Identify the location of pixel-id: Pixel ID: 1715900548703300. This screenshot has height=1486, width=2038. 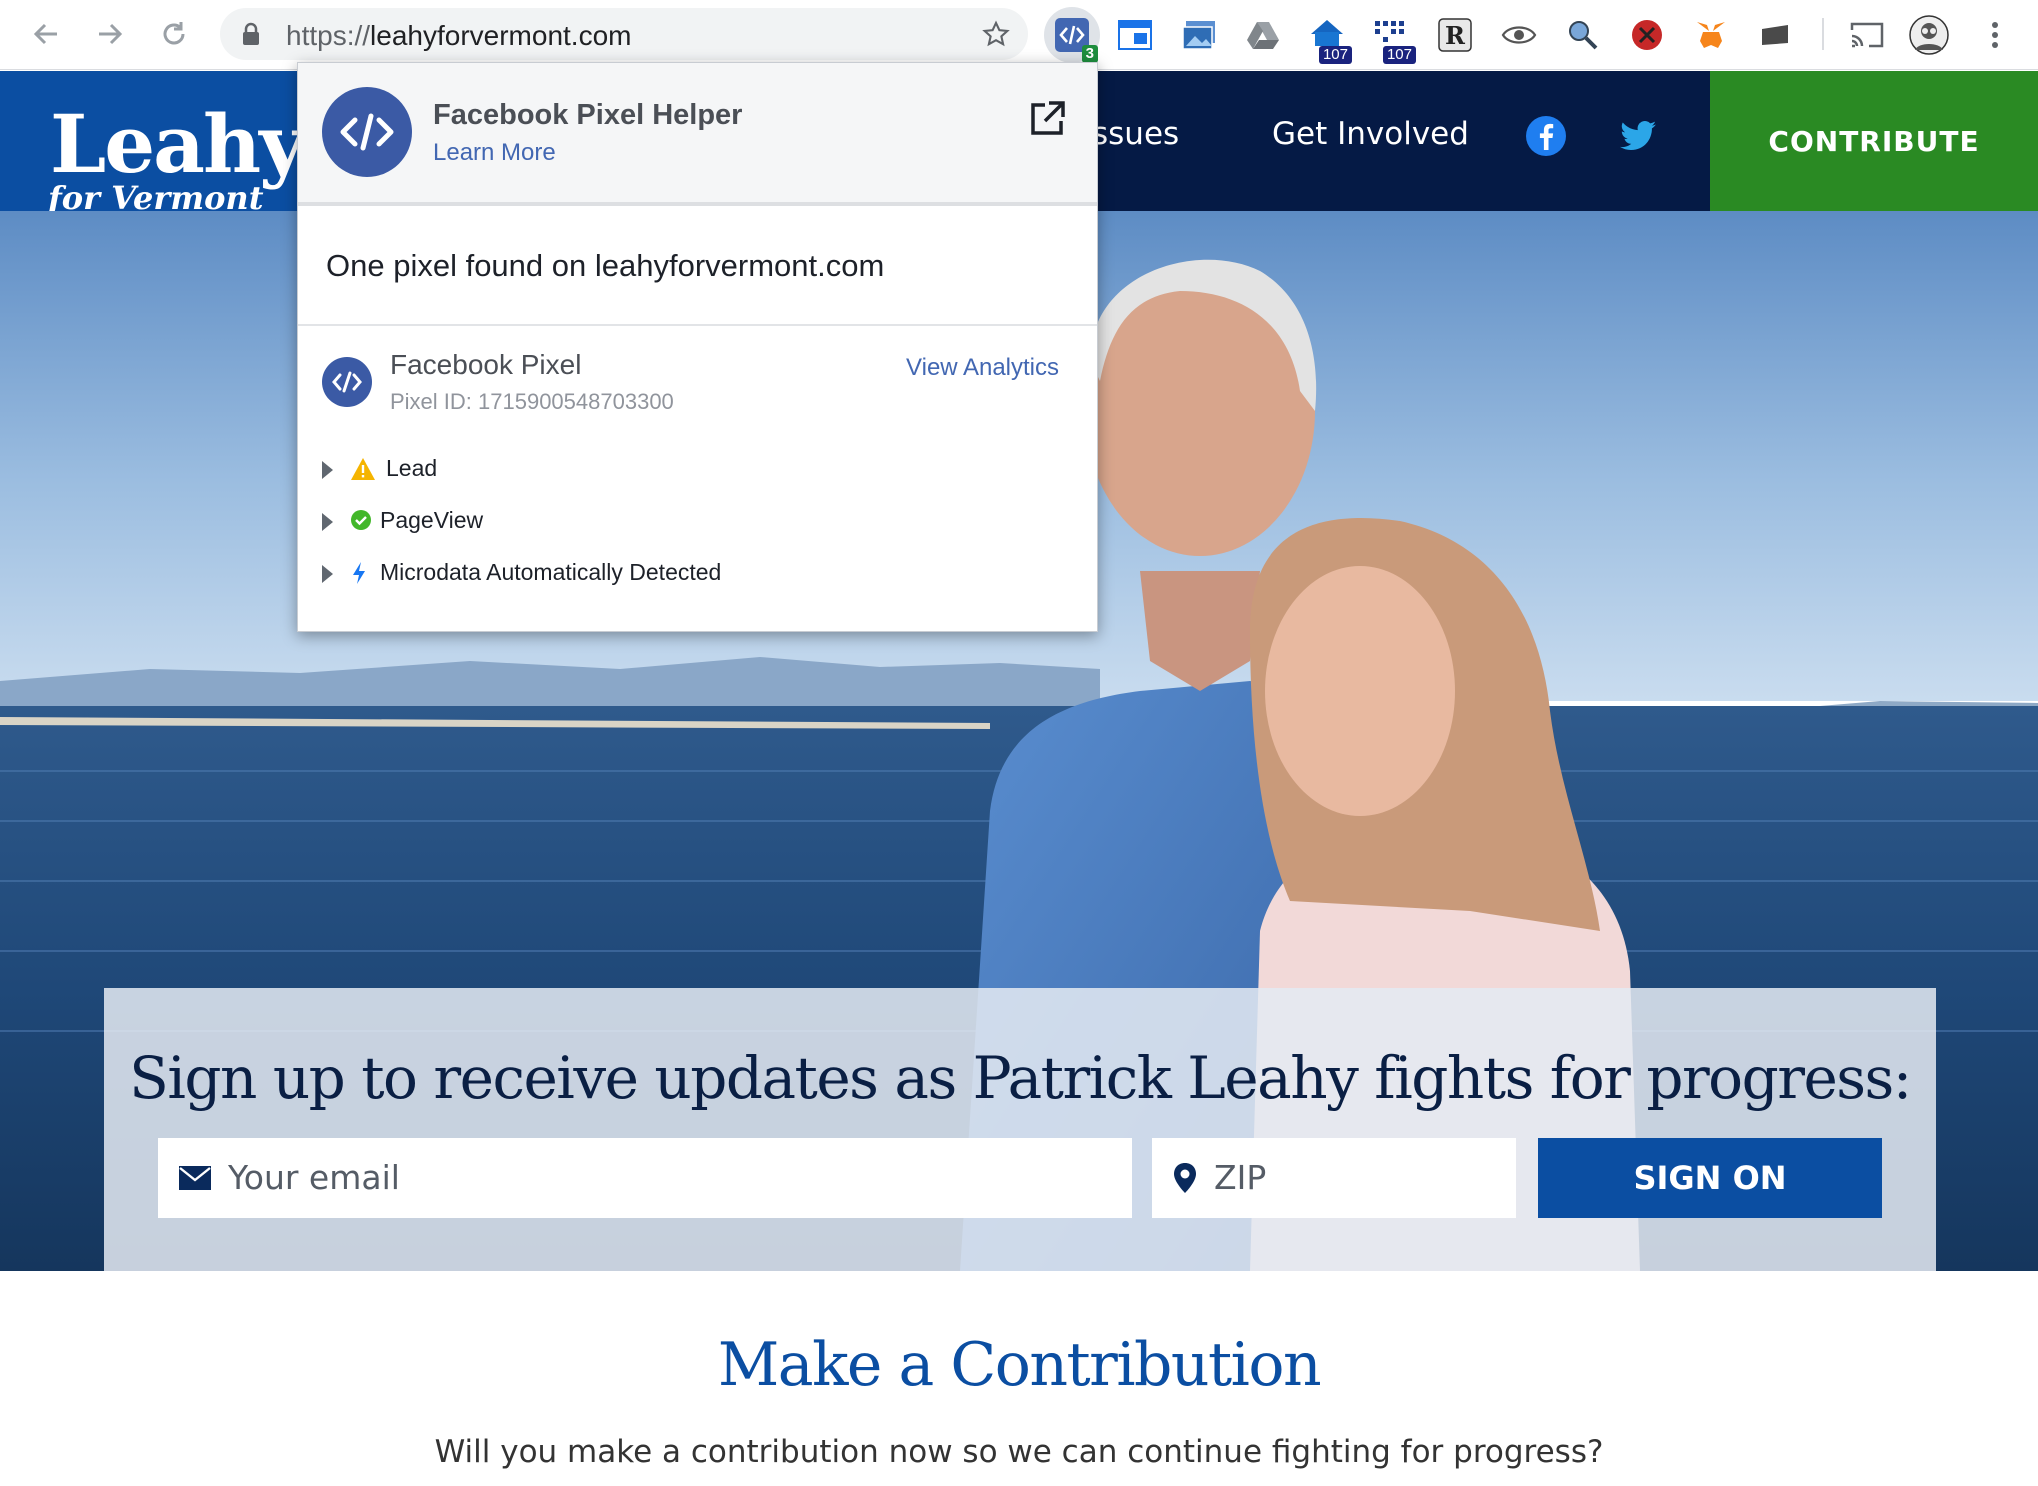
(532, 401).